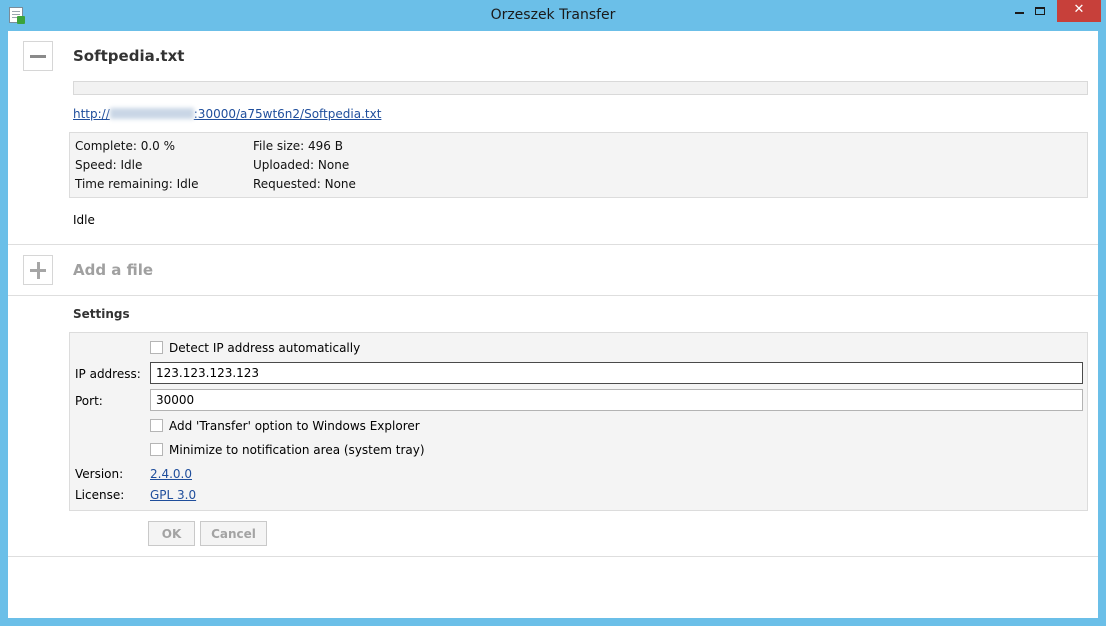  I want to click on requested-stat: Requested: None, so click(304, 184).